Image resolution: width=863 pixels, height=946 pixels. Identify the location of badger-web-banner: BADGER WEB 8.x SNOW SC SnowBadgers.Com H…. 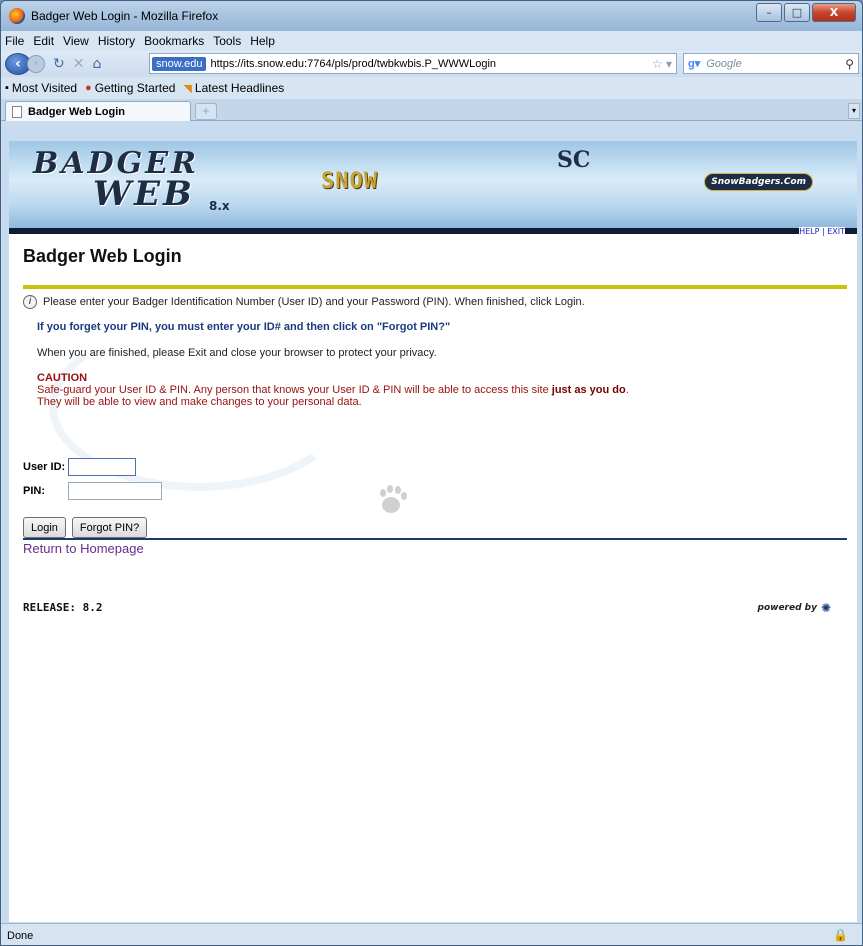
(433, 188).